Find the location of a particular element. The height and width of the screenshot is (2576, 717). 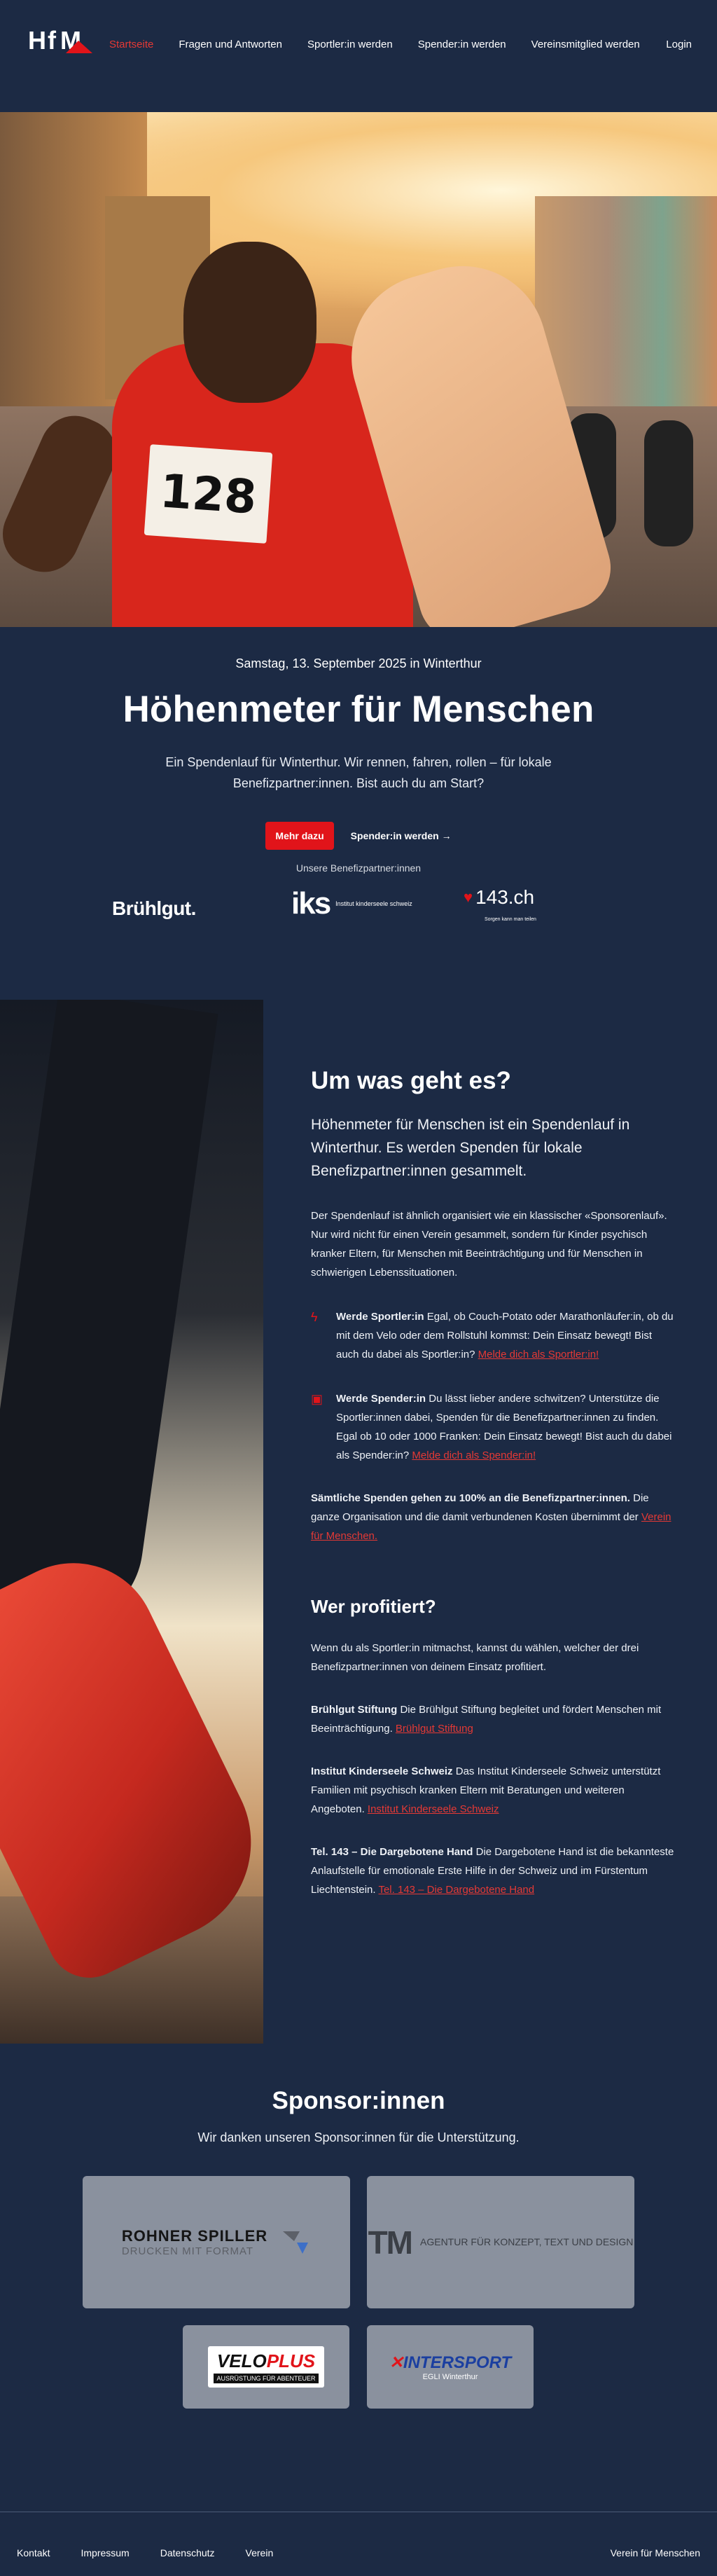

tm-logo: TM AGENTUR FÜR KONZEPT, TEXT UND DESIGN is located at coordinates (501, 2242).